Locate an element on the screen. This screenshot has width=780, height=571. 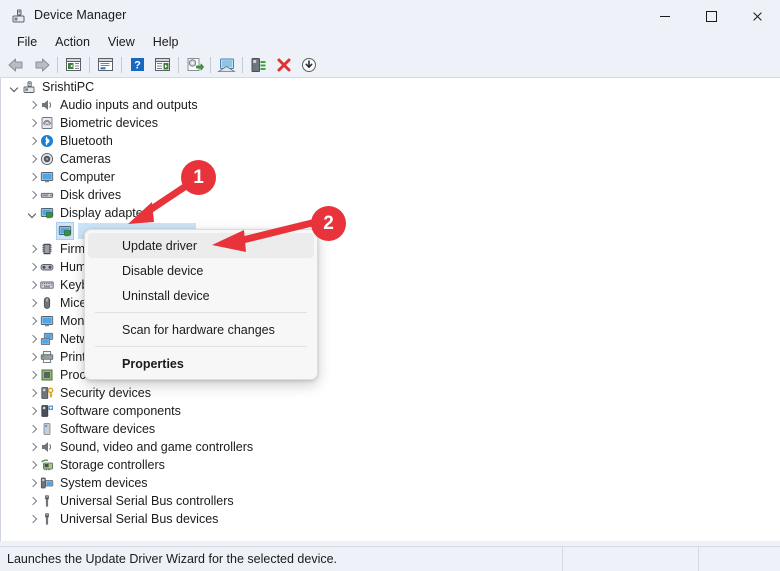
tree-row-root: SrishtiPC is located at coordinates (390, 87).